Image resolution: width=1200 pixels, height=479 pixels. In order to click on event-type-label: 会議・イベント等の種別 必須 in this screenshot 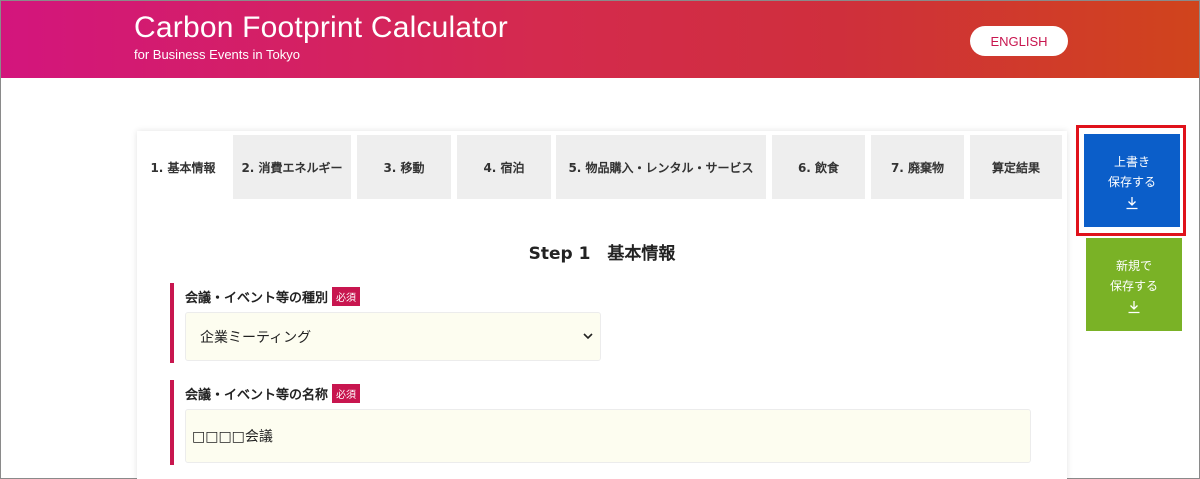, I will do `click(273, 296)`.